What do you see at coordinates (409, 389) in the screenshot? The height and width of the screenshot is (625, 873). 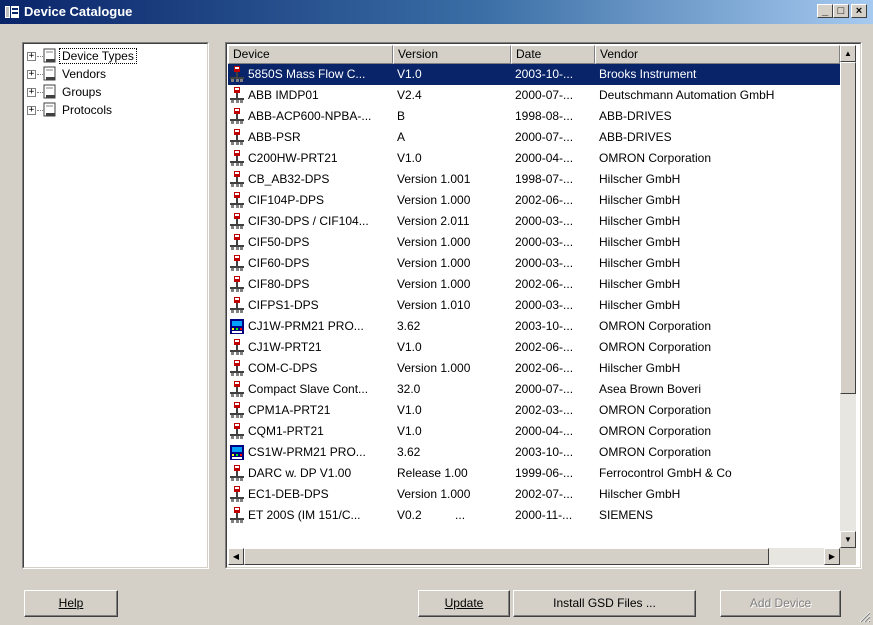 I see `cell-version: 32.0` at bounding box center [409, 389].